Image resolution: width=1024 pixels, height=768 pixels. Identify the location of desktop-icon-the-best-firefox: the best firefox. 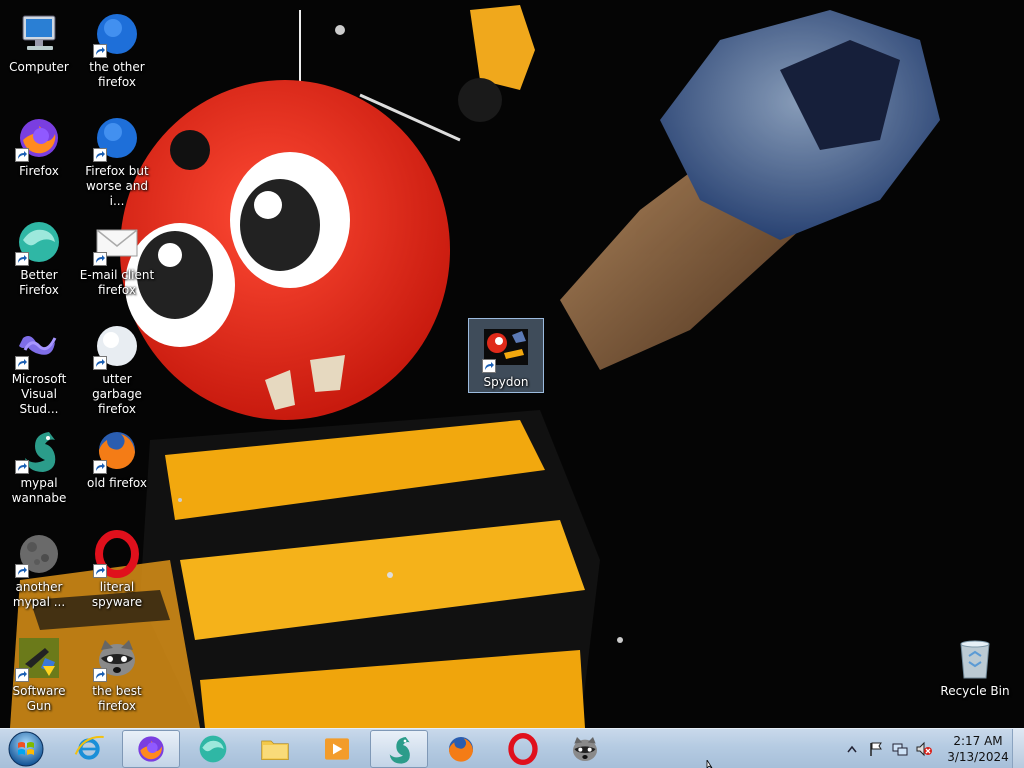
(117, 671).